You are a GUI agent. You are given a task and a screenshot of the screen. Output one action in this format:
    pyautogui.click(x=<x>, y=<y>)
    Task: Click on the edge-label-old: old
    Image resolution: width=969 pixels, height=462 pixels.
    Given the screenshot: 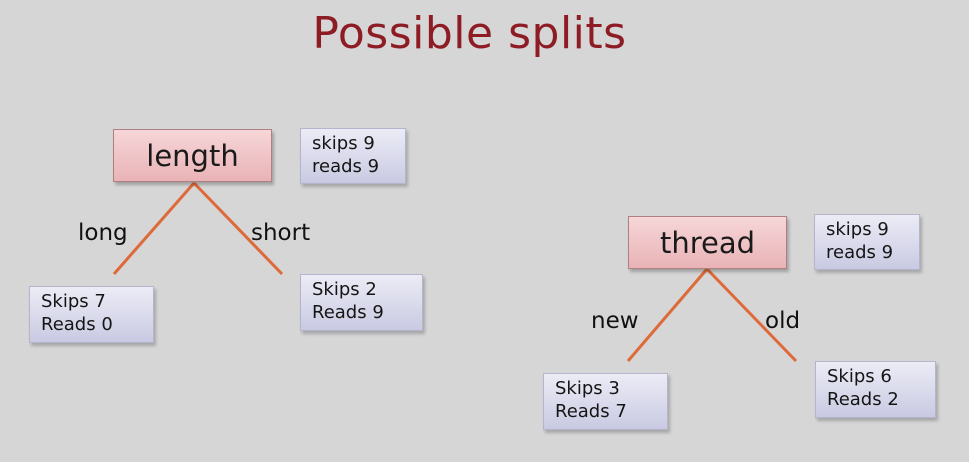 What is the action you would take?
    pyautogui.click(x=783, y=321)
    